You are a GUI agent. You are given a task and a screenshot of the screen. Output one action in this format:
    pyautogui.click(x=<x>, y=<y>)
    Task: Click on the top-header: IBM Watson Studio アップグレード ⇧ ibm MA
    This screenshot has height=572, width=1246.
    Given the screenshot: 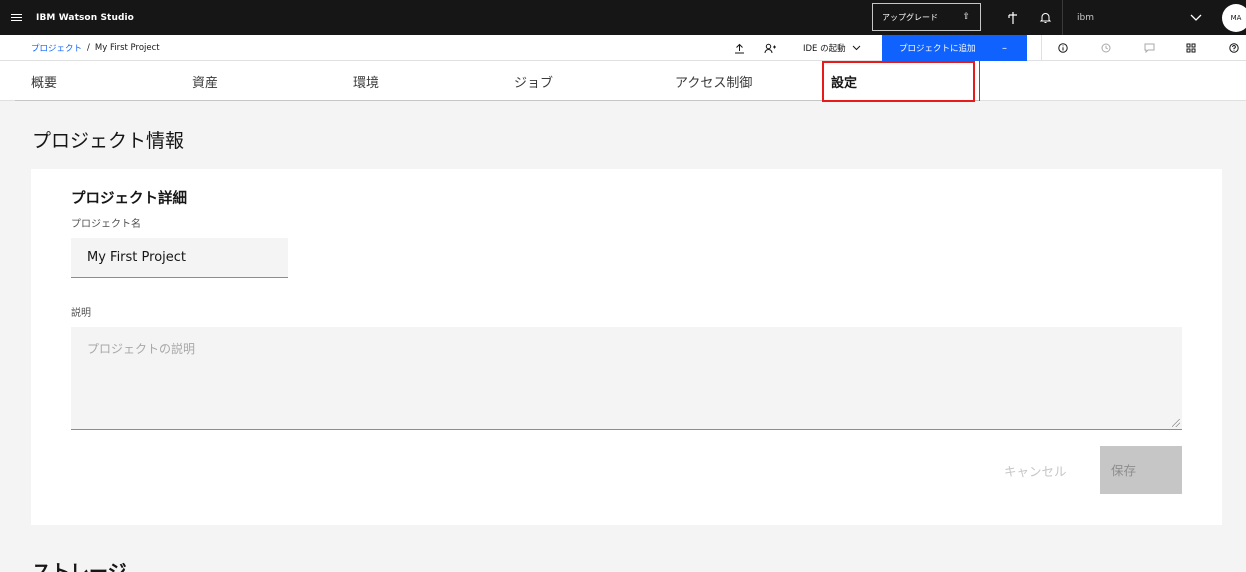 What is the action you would take?
    pyautogui.click(x=623, y=17)
    